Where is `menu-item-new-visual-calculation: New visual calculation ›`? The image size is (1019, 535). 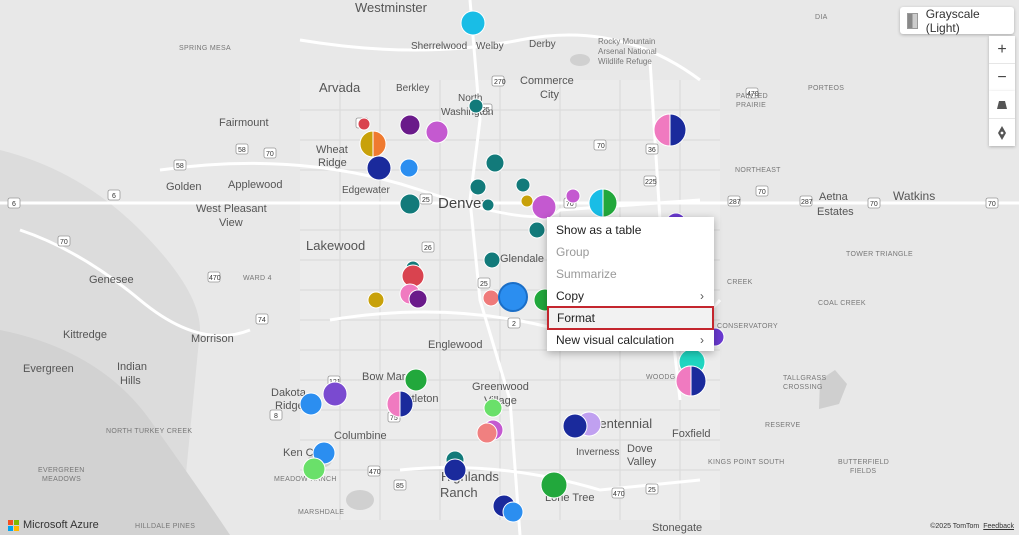 menu-item-new-visual-calculation: New visual calculation › is located at coordinates (630, 340).